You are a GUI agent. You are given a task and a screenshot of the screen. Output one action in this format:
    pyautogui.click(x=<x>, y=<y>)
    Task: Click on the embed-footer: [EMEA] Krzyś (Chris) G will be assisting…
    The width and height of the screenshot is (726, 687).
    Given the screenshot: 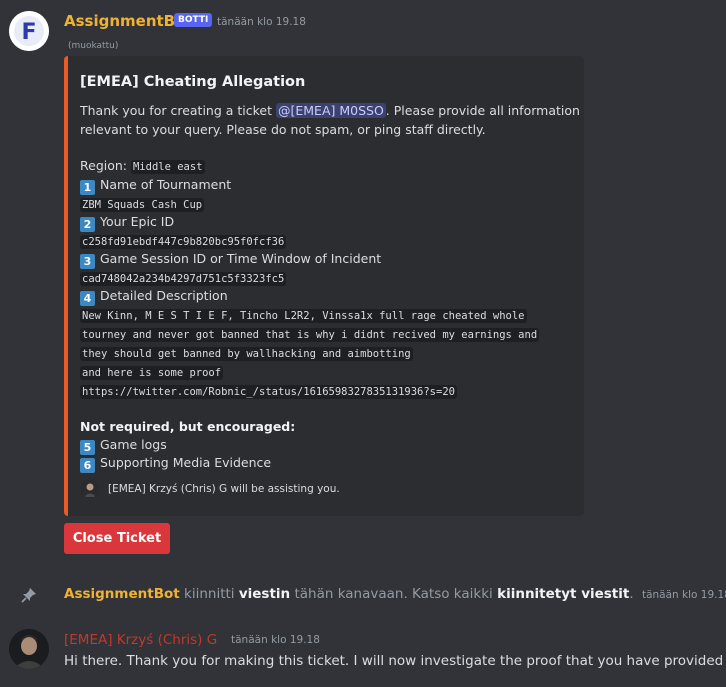 What is the action you would take?
    pyautogui.click(x=224, y=489)
    